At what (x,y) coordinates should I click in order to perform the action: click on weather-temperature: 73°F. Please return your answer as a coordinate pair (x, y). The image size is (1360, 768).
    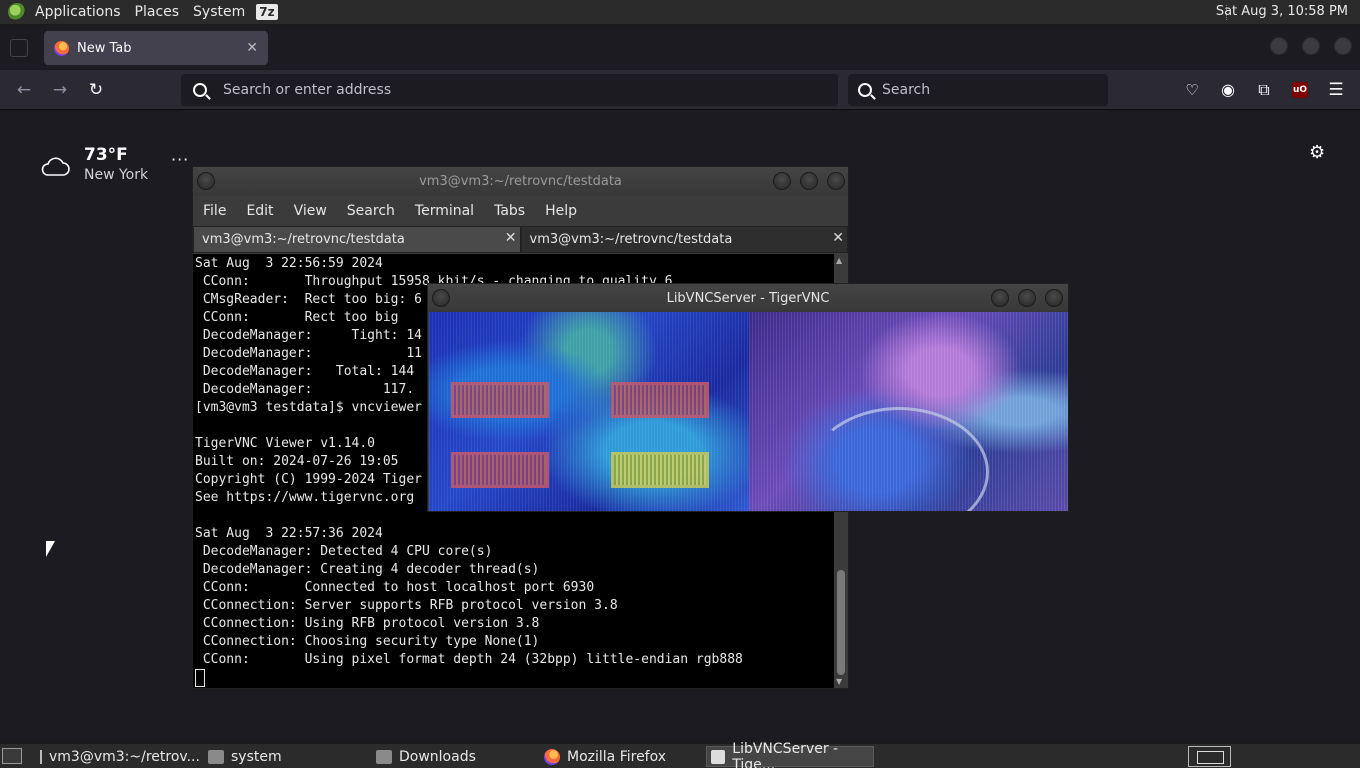
    Looking at the image, I should click on (106, 155).